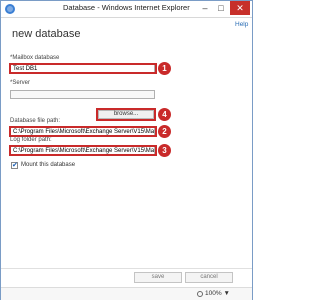 The image size is (320, 300). What do you see at coordinates (205, 8) in the screenshot?
I see `minimize-icon: –` at bounding box center [205, 8].